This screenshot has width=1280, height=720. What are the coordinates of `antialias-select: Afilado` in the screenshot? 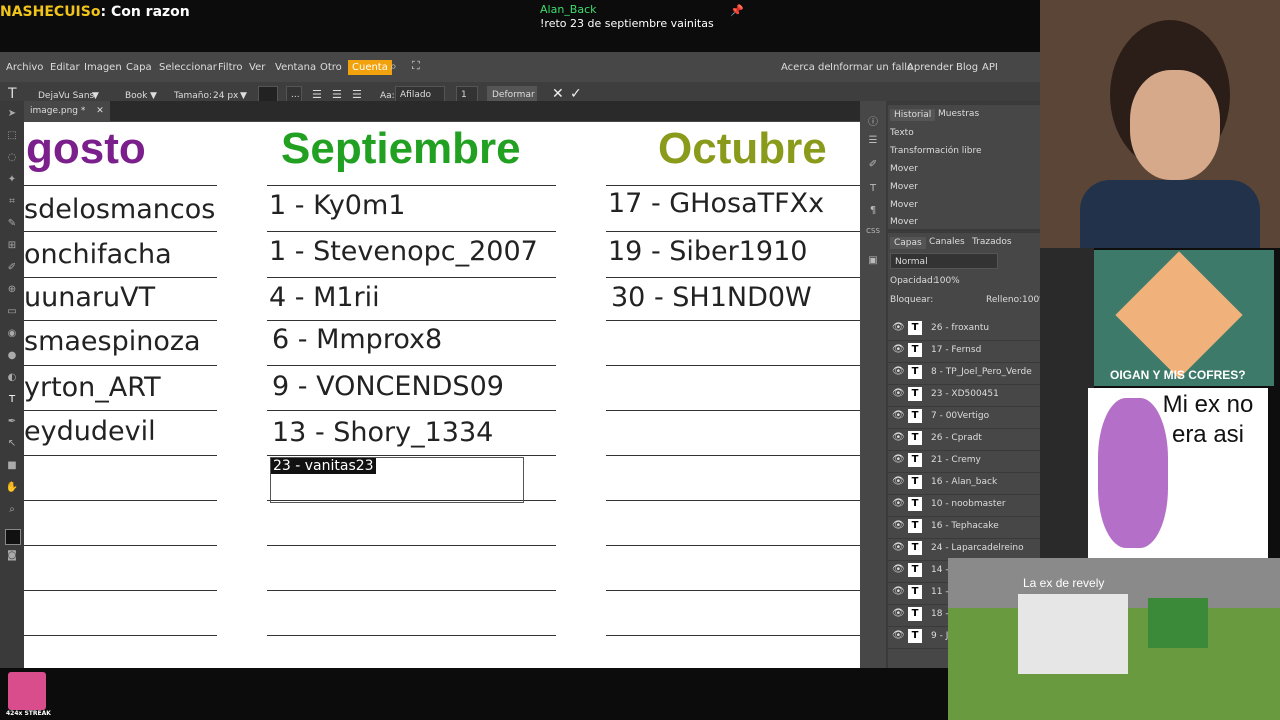 It's located at (420, 94).